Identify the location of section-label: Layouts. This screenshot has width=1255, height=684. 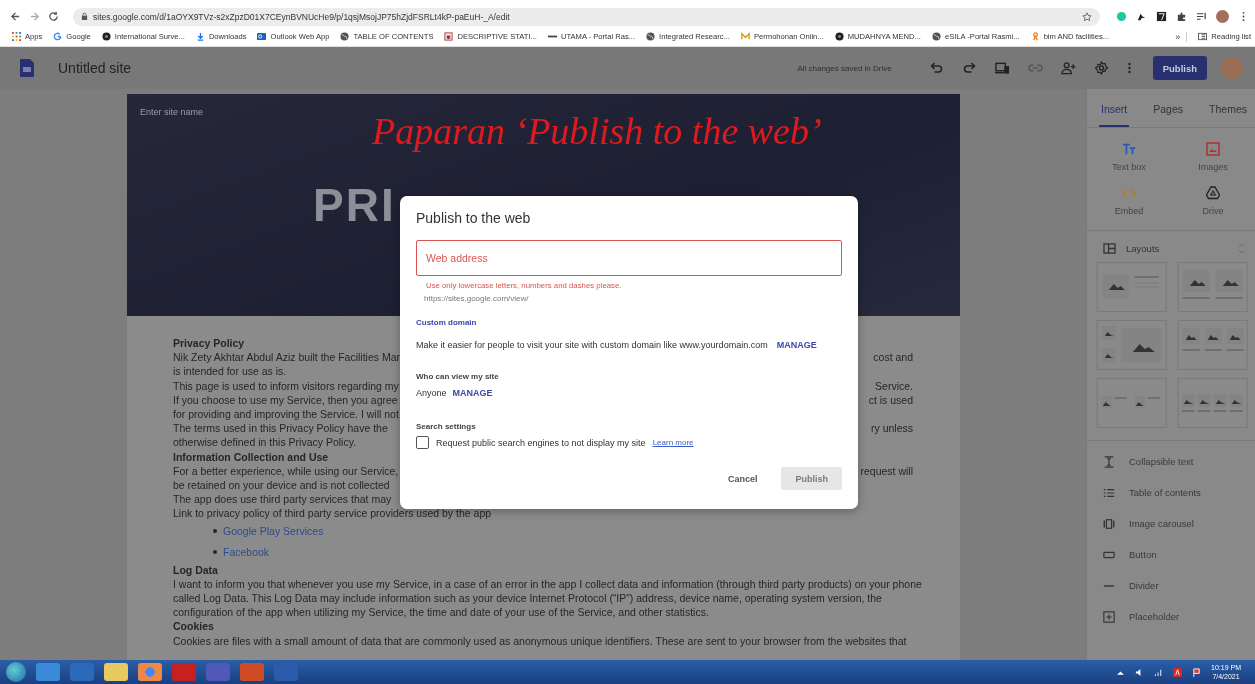
(1143, 248).